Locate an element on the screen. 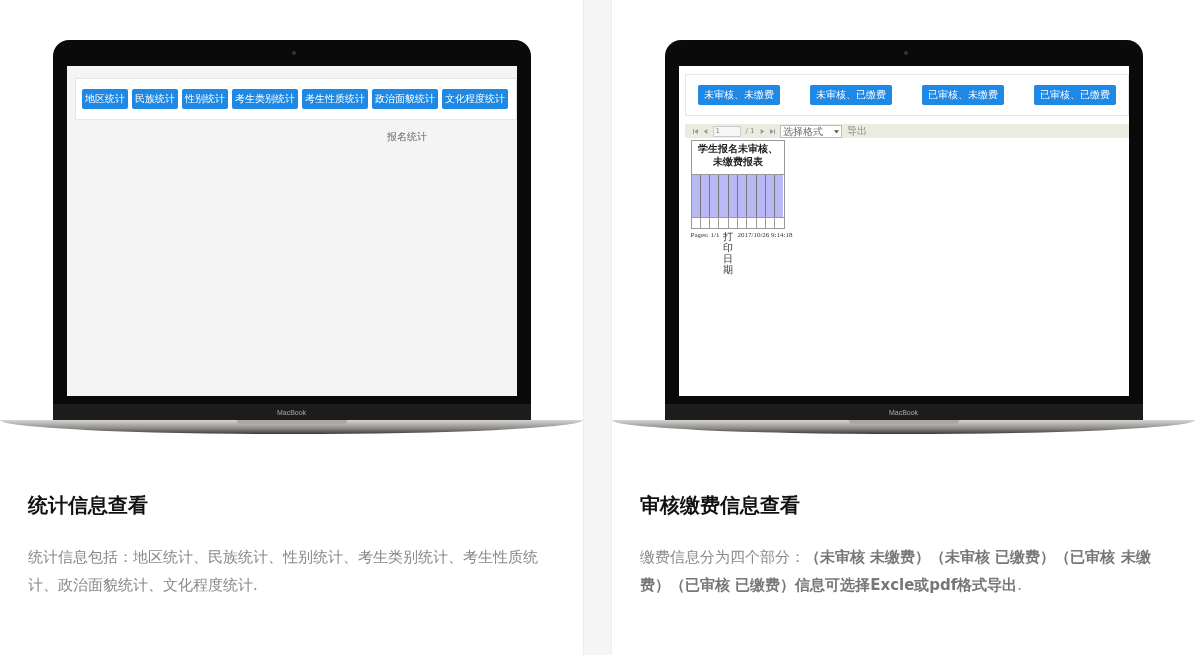 This screenshot has height=655, width=1195. stats-button: 考生性质统计 is located at coordinates (334, 99).